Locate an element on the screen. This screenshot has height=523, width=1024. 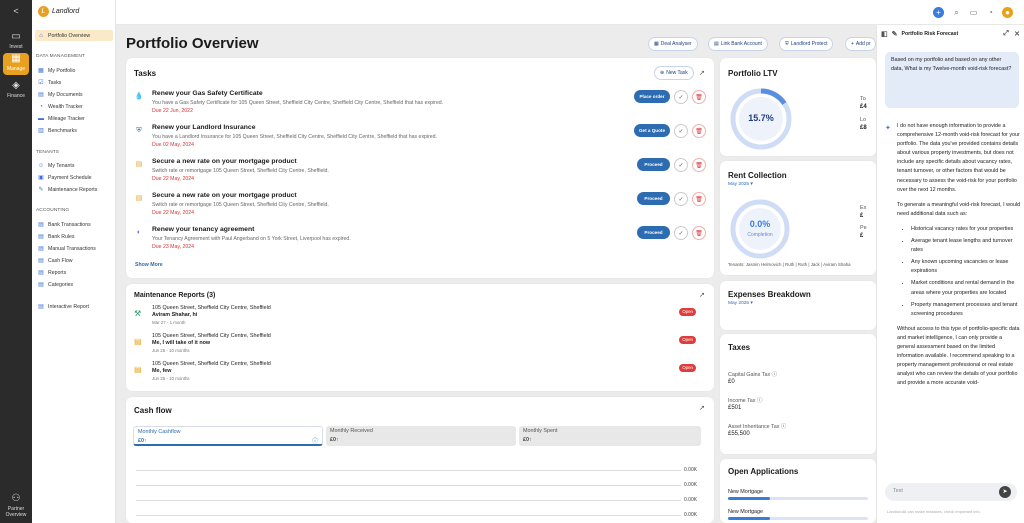
status-badge: Open is located at coordinates (687, 368).